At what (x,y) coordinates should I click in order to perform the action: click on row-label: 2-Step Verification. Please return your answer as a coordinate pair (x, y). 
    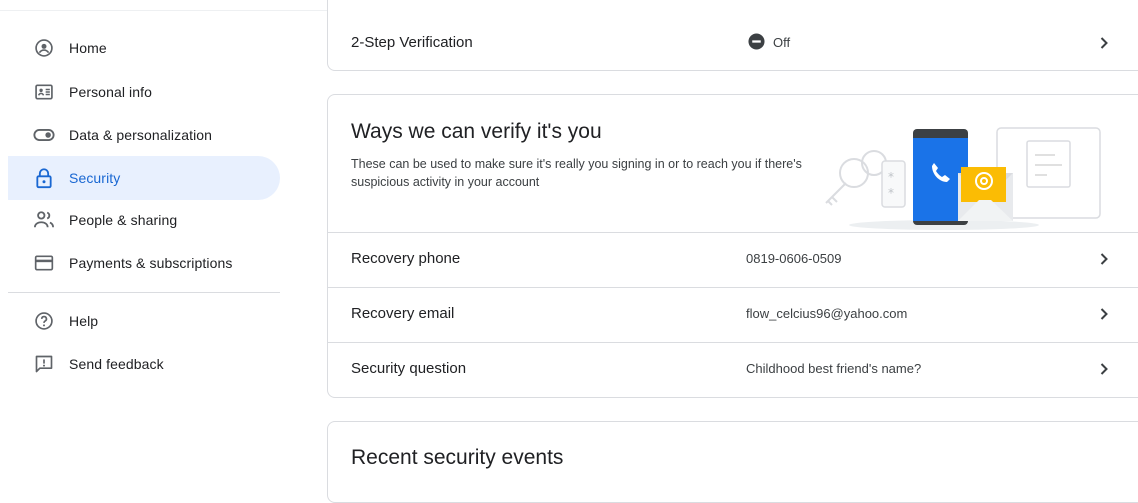
    Looking at the image, I should click on (412, 42).